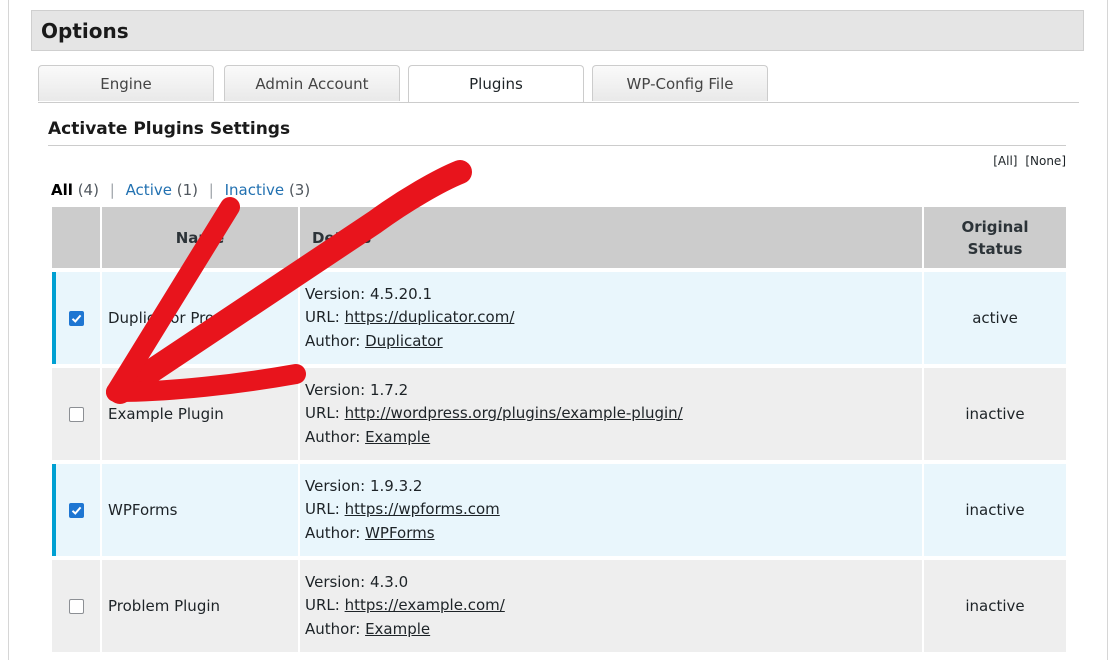  What do you see at coordinates (430, 317) in the screenshot?
I see `plugin-url-link: https://duplicator.com/` at bounding box center [430, 317].